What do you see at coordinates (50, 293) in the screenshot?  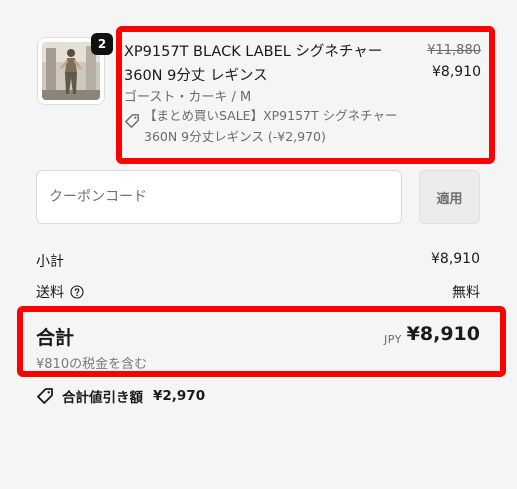 I see `shipping-label: 送料` at bounding box center [50, 293].